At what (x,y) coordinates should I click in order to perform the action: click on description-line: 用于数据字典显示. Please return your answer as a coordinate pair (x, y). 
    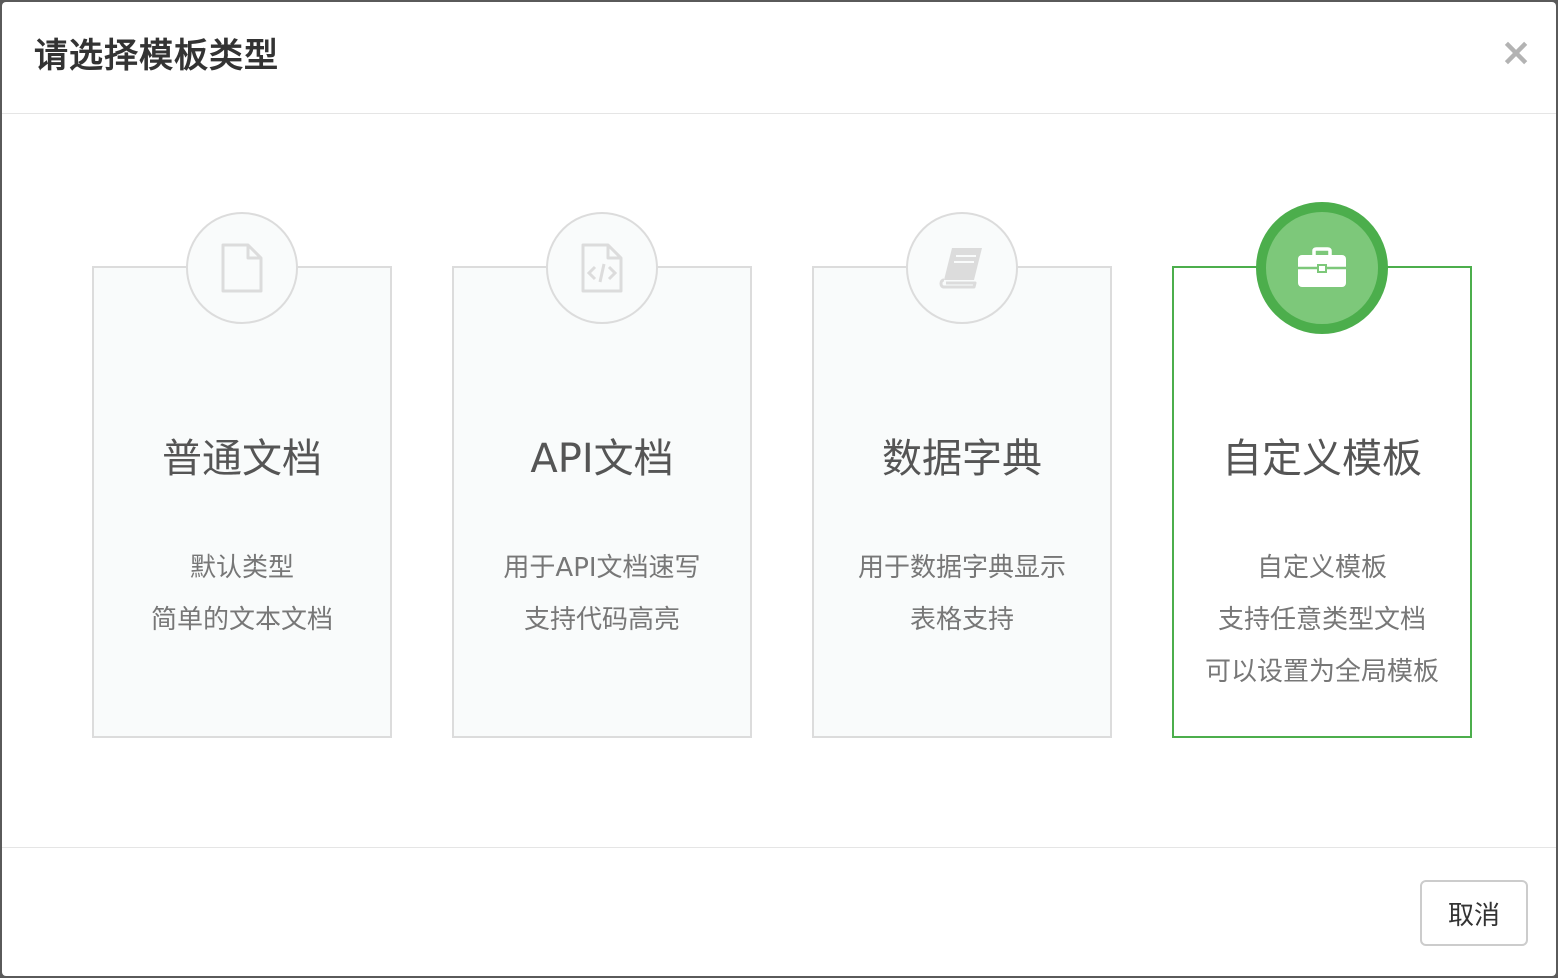
    Looking at the image, I should click on (961, 568).